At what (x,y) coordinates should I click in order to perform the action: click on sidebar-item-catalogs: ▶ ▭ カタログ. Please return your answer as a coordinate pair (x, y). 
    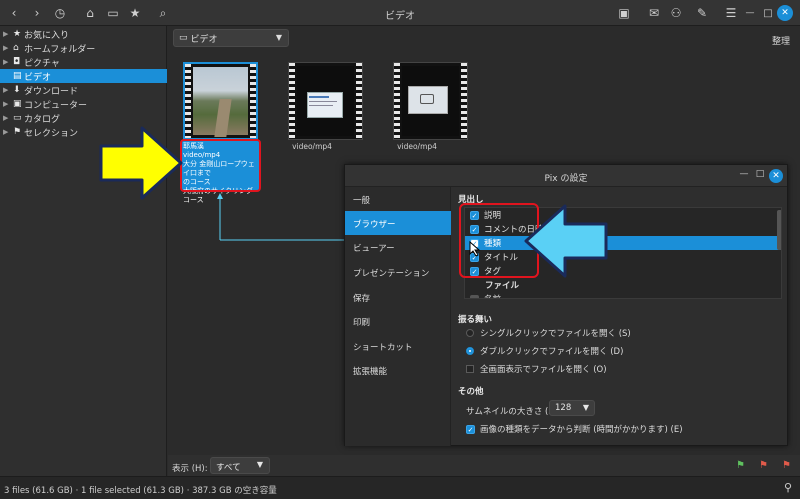
    Looking at the image, I should click on (83, 118).